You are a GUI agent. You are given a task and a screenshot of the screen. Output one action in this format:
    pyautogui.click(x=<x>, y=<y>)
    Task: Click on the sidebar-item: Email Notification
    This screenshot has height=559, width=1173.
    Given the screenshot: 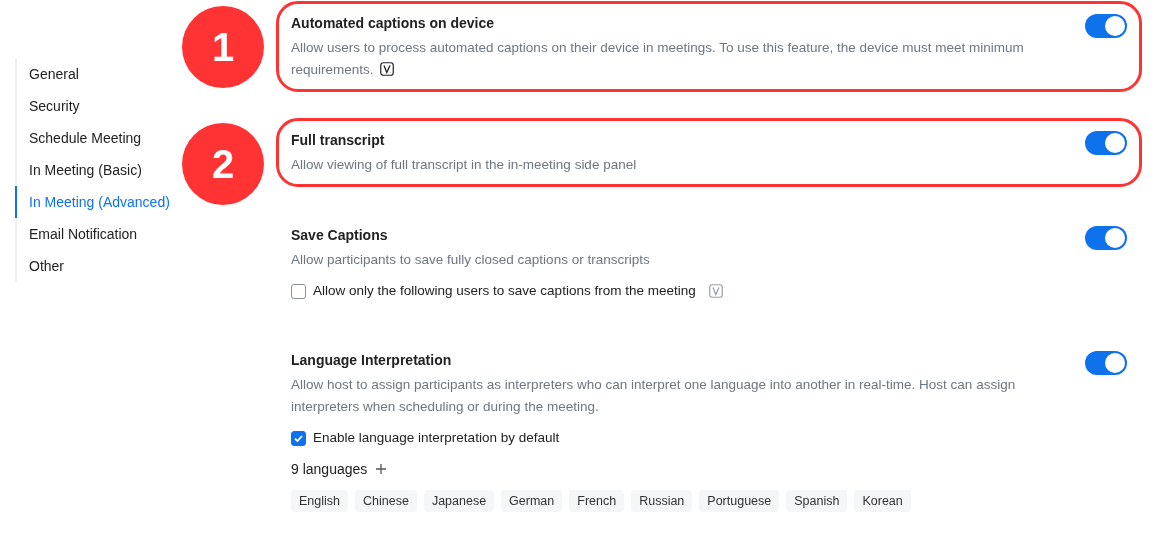 What is the action you would take?
    pyautogui.click(x=77, y=234)
    